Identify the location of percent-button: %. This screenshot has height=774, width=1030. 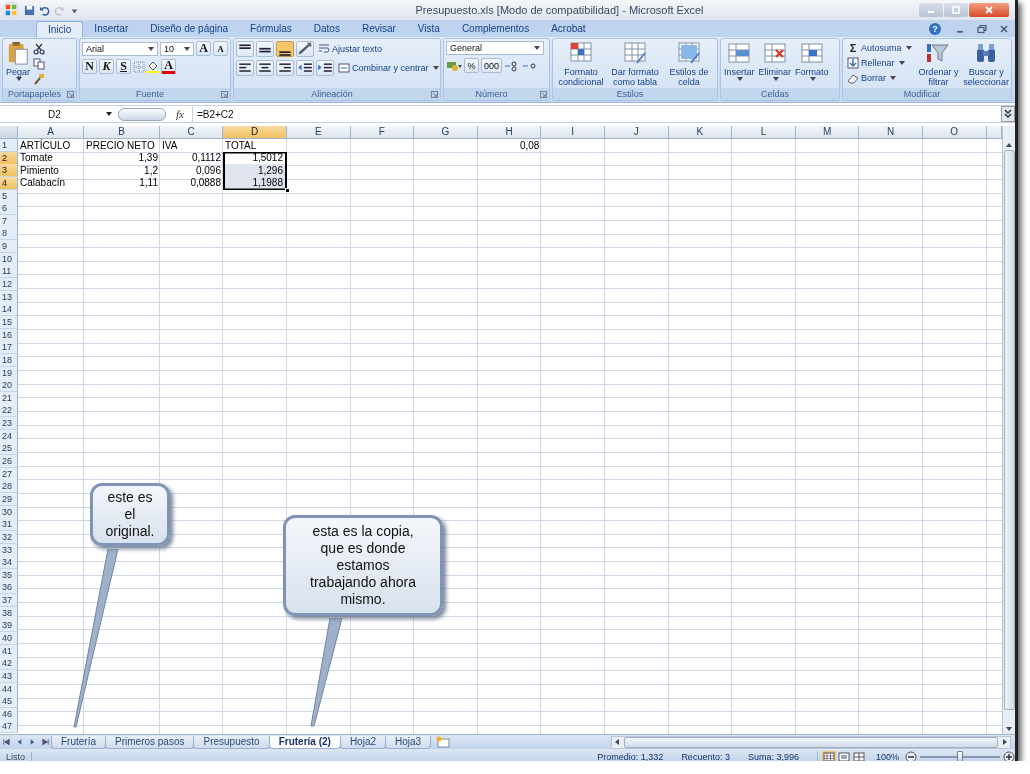
(471, 65).